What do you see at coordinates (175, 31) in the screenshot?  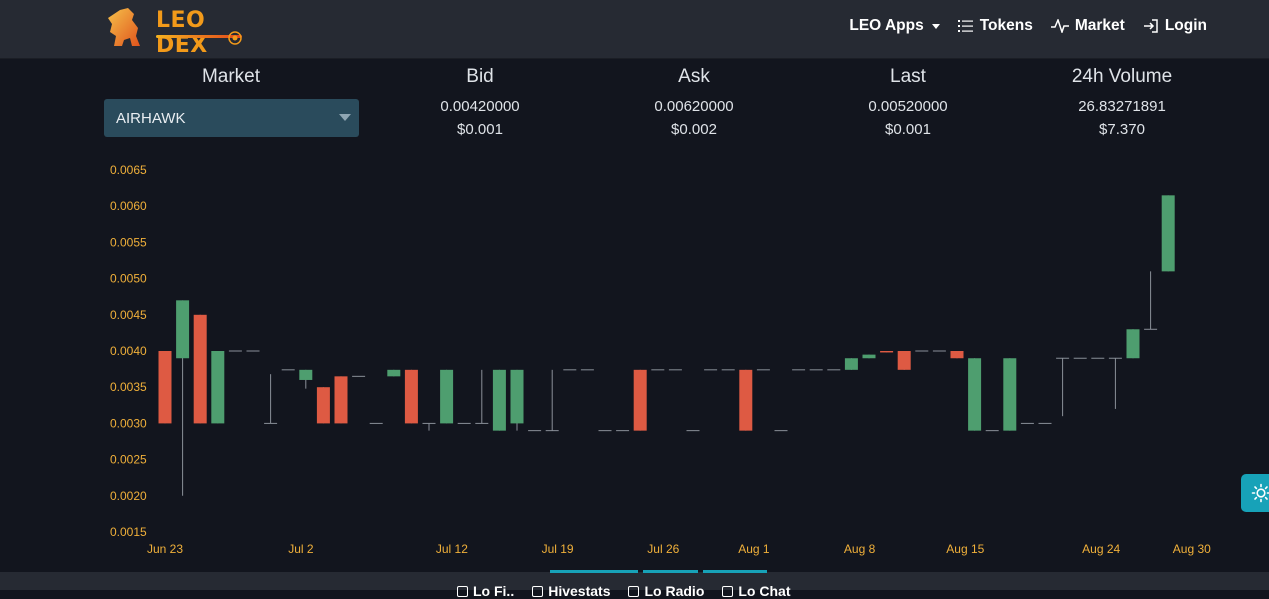 I see `leodex-logo: LEO DEX` at bounding box center [175, 31].